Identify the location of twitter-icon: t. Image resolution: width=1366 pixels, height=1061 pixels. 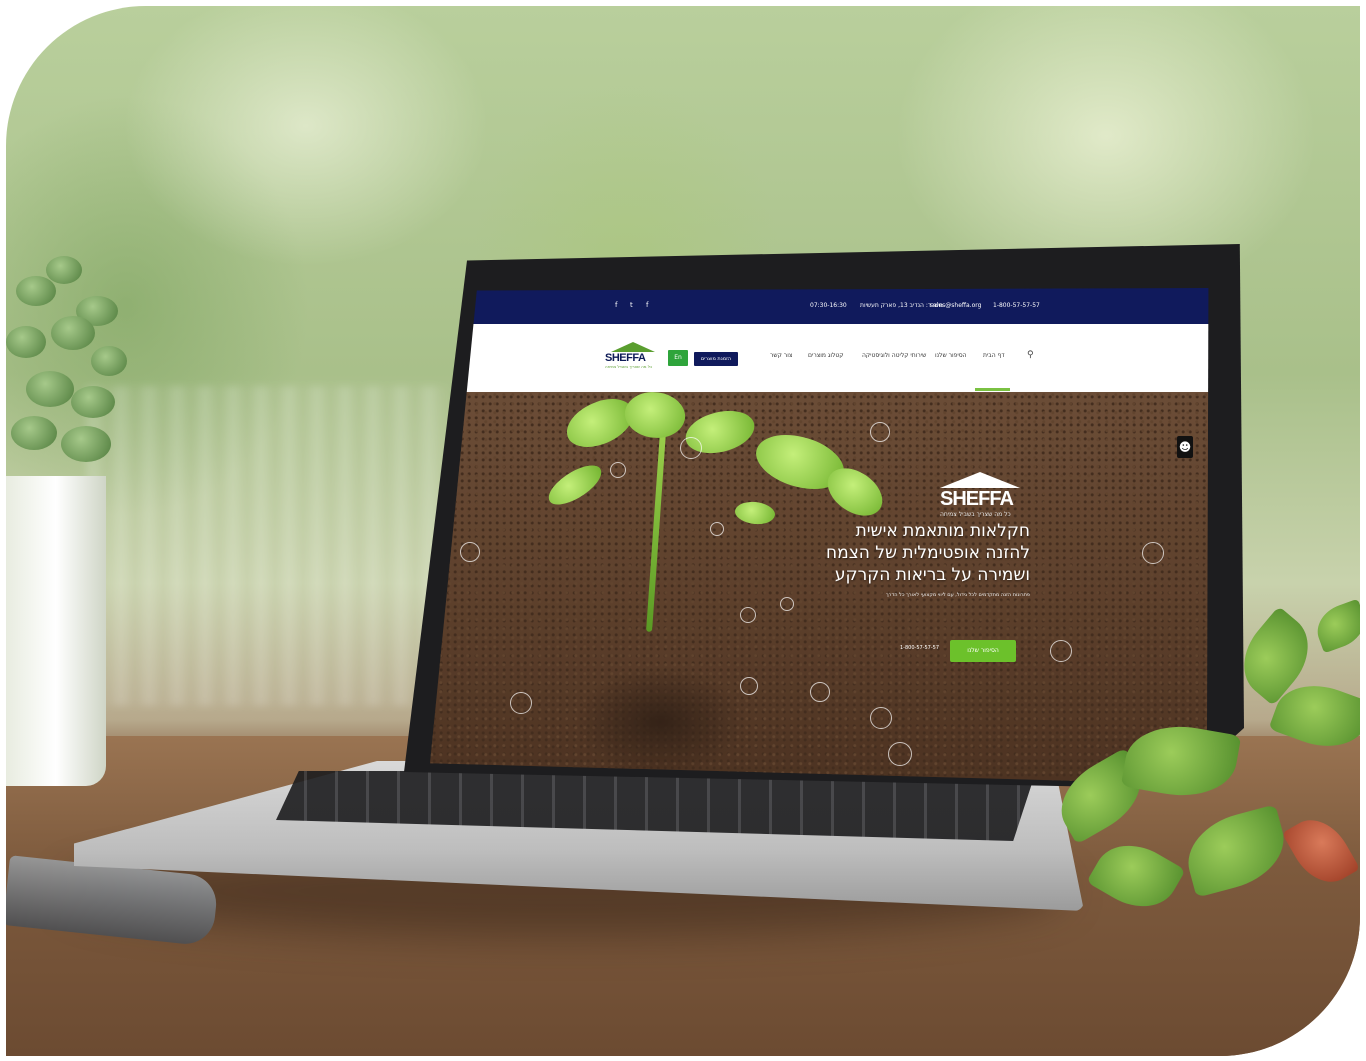
(631, 305).